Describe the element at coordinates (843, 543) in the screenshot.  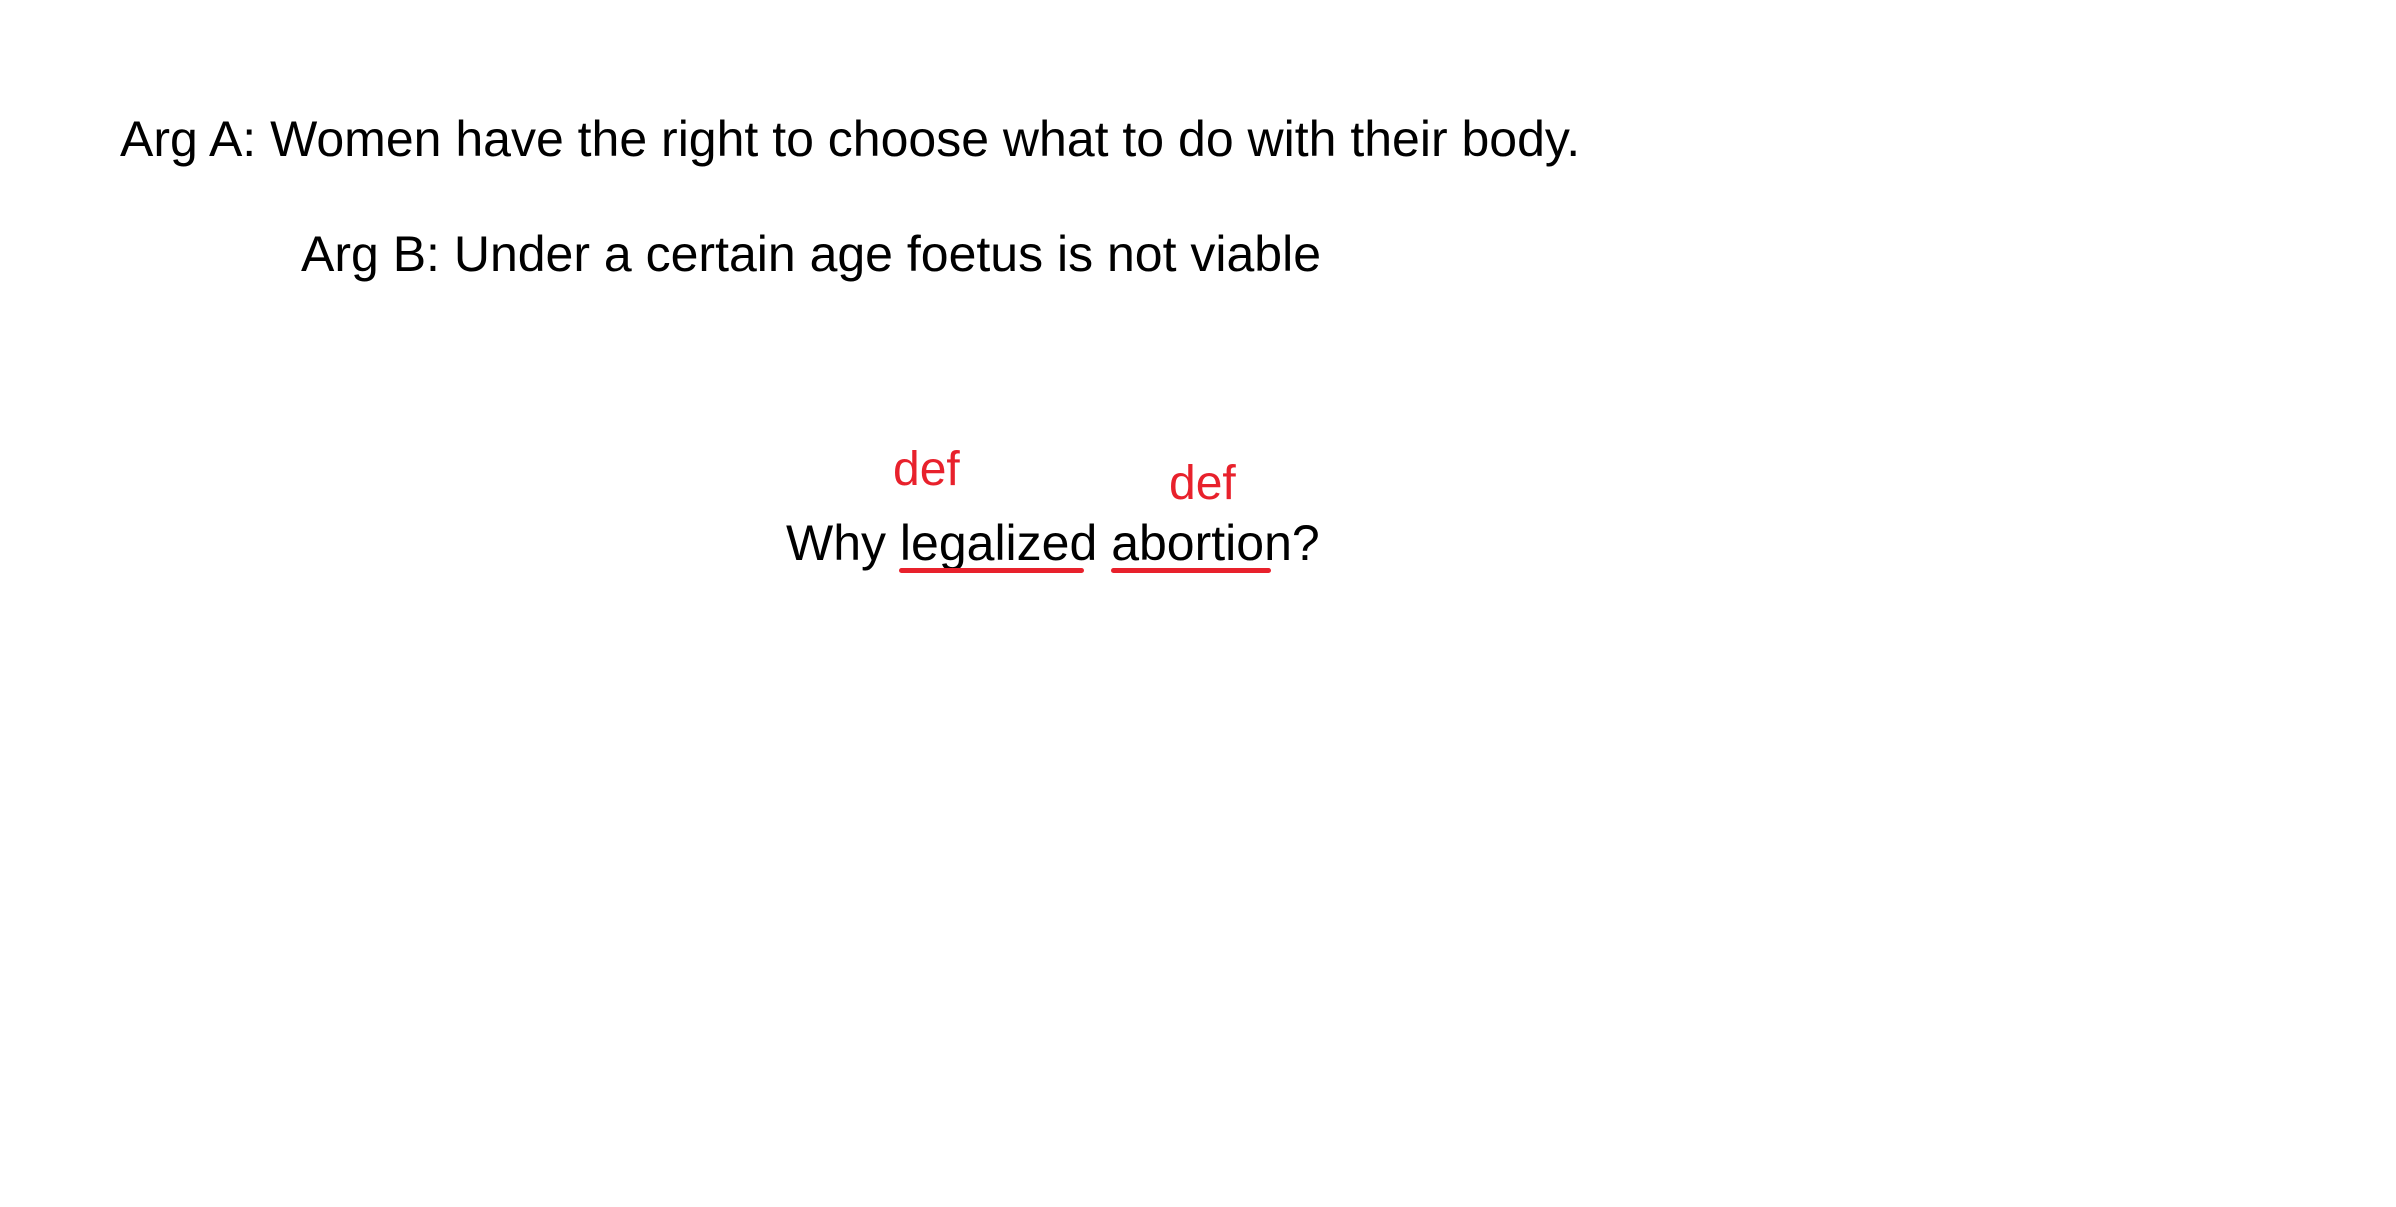
I see `question-prefix: Why` at that location.